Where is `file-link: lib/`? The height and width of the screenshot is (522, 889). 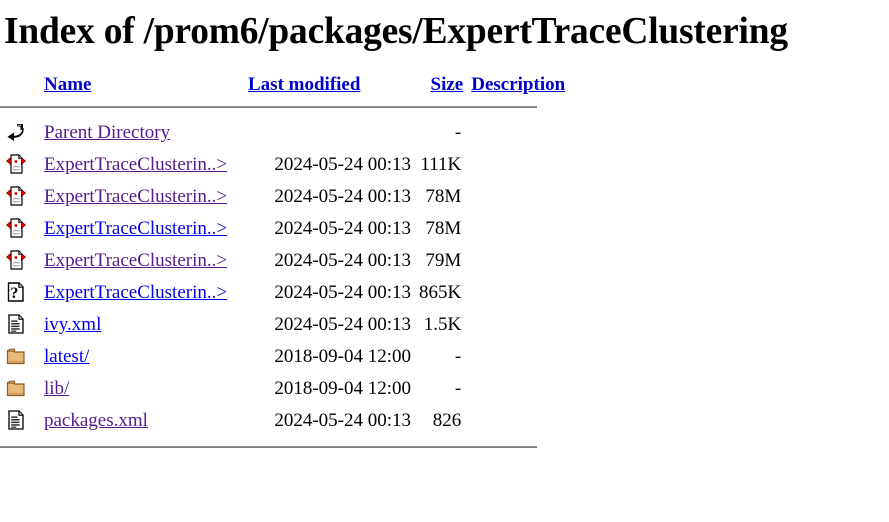 file-link: lib/ is located at coordinates (56, 388).